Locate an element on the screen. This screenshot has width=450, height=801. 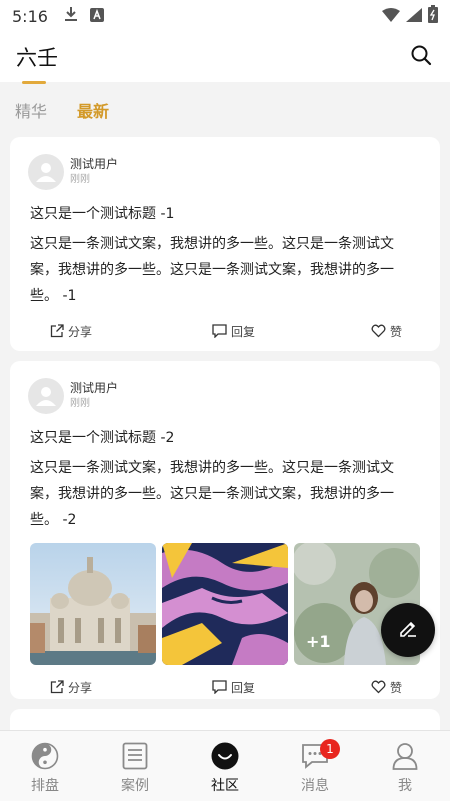
unread-badge: 1 is located at coordinates (330, 749).